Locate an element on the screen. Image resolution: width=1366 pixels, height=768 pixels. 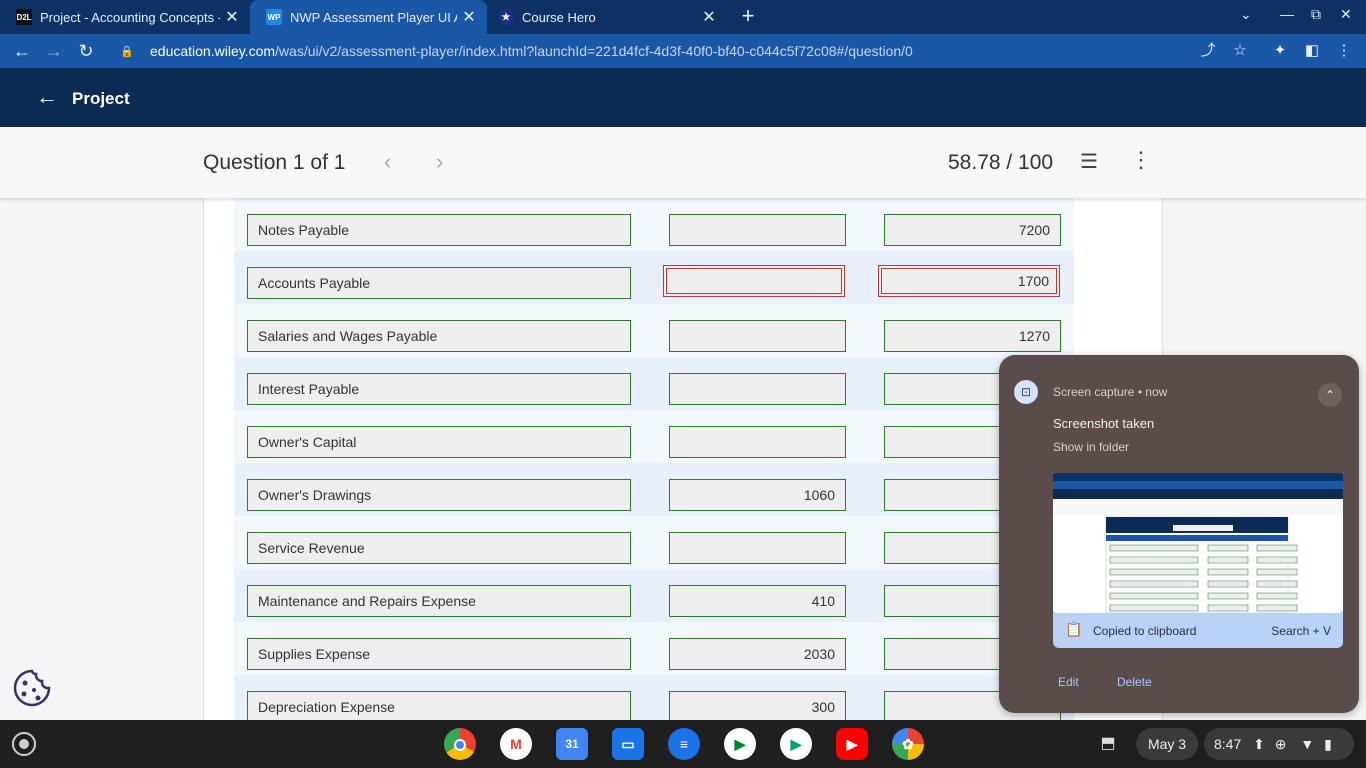
wp-favicon-icon: WP is located at coordinates (274, 17).